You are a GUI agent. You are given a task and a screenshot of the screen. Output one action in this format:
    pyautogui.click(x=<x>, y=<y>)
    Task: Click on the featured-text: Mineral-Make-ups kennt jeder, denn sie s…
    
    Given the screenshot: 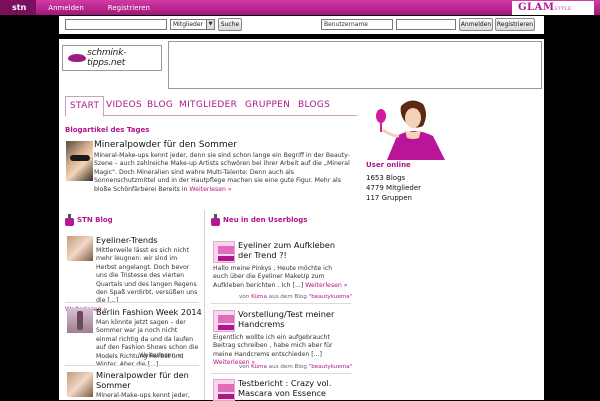 What is the action you would take?
    pyautogui.click(x=224, y=173)
    